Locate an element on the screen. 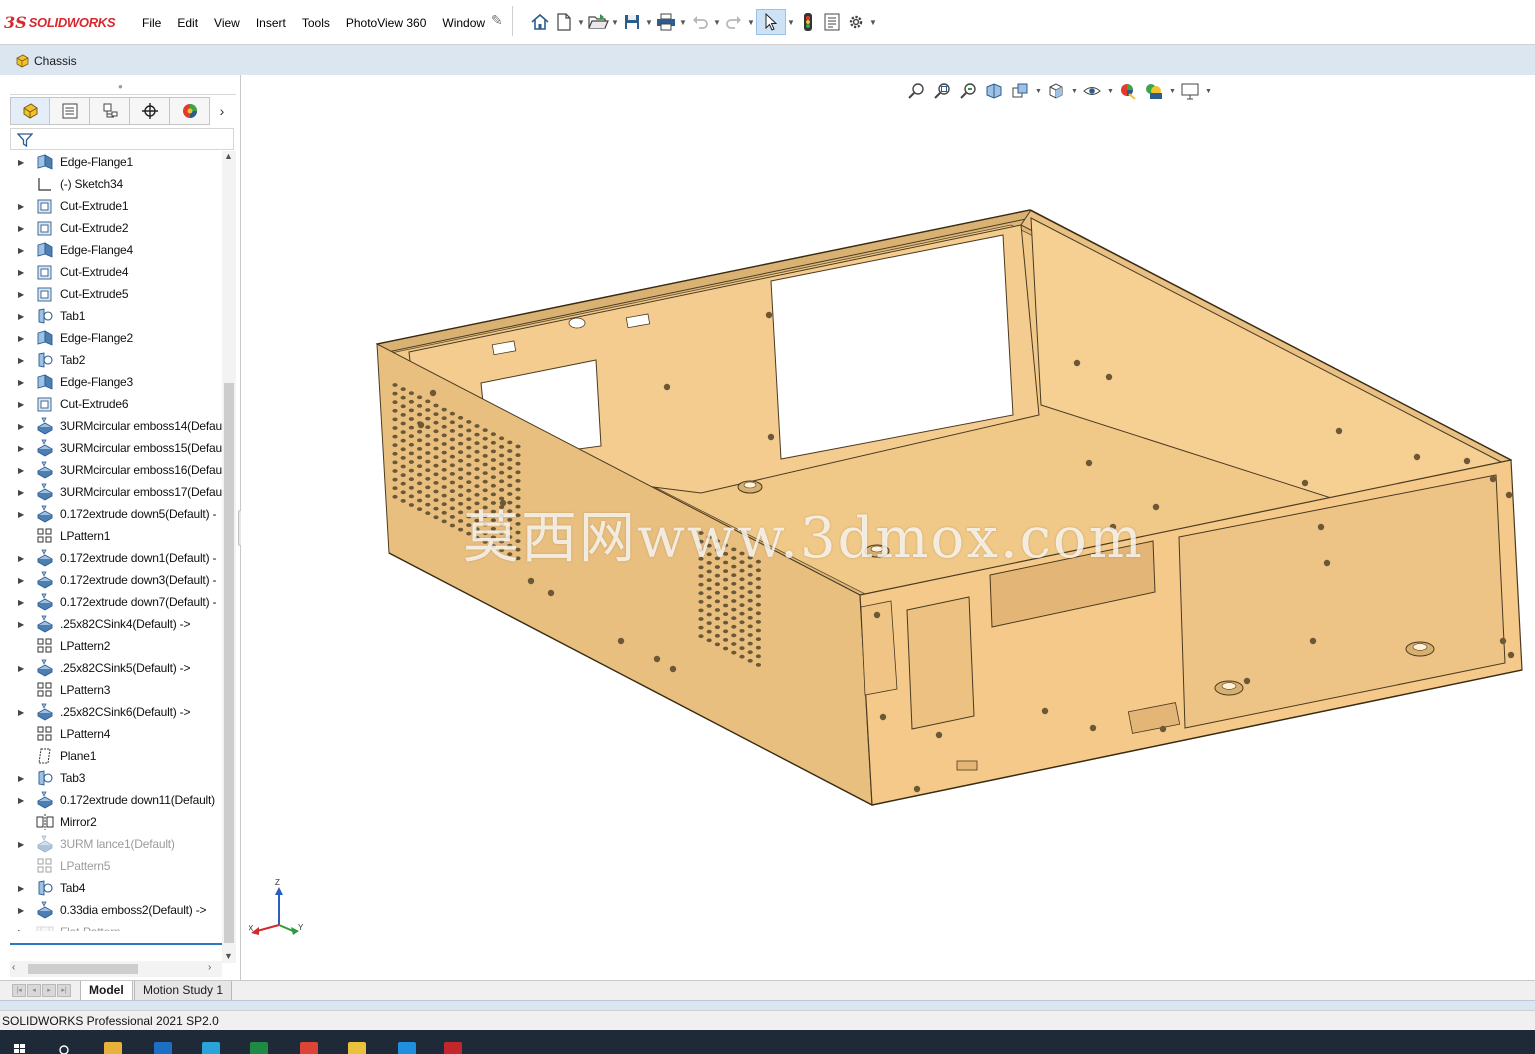  redo-dropdown-icon: ▼ is located at coordinates (751, 22).